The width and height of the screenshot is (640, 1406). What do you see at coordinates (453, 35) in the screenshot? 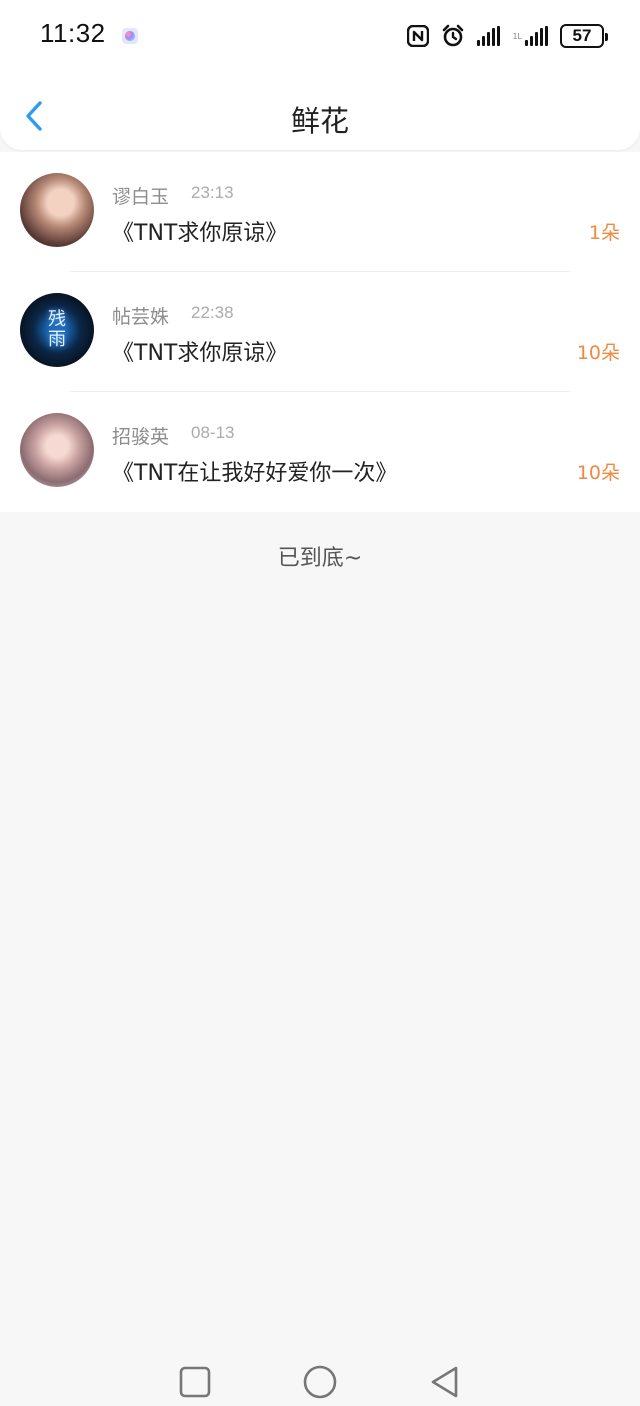
I see `alarm-icon` at bounding box center [453, 35].